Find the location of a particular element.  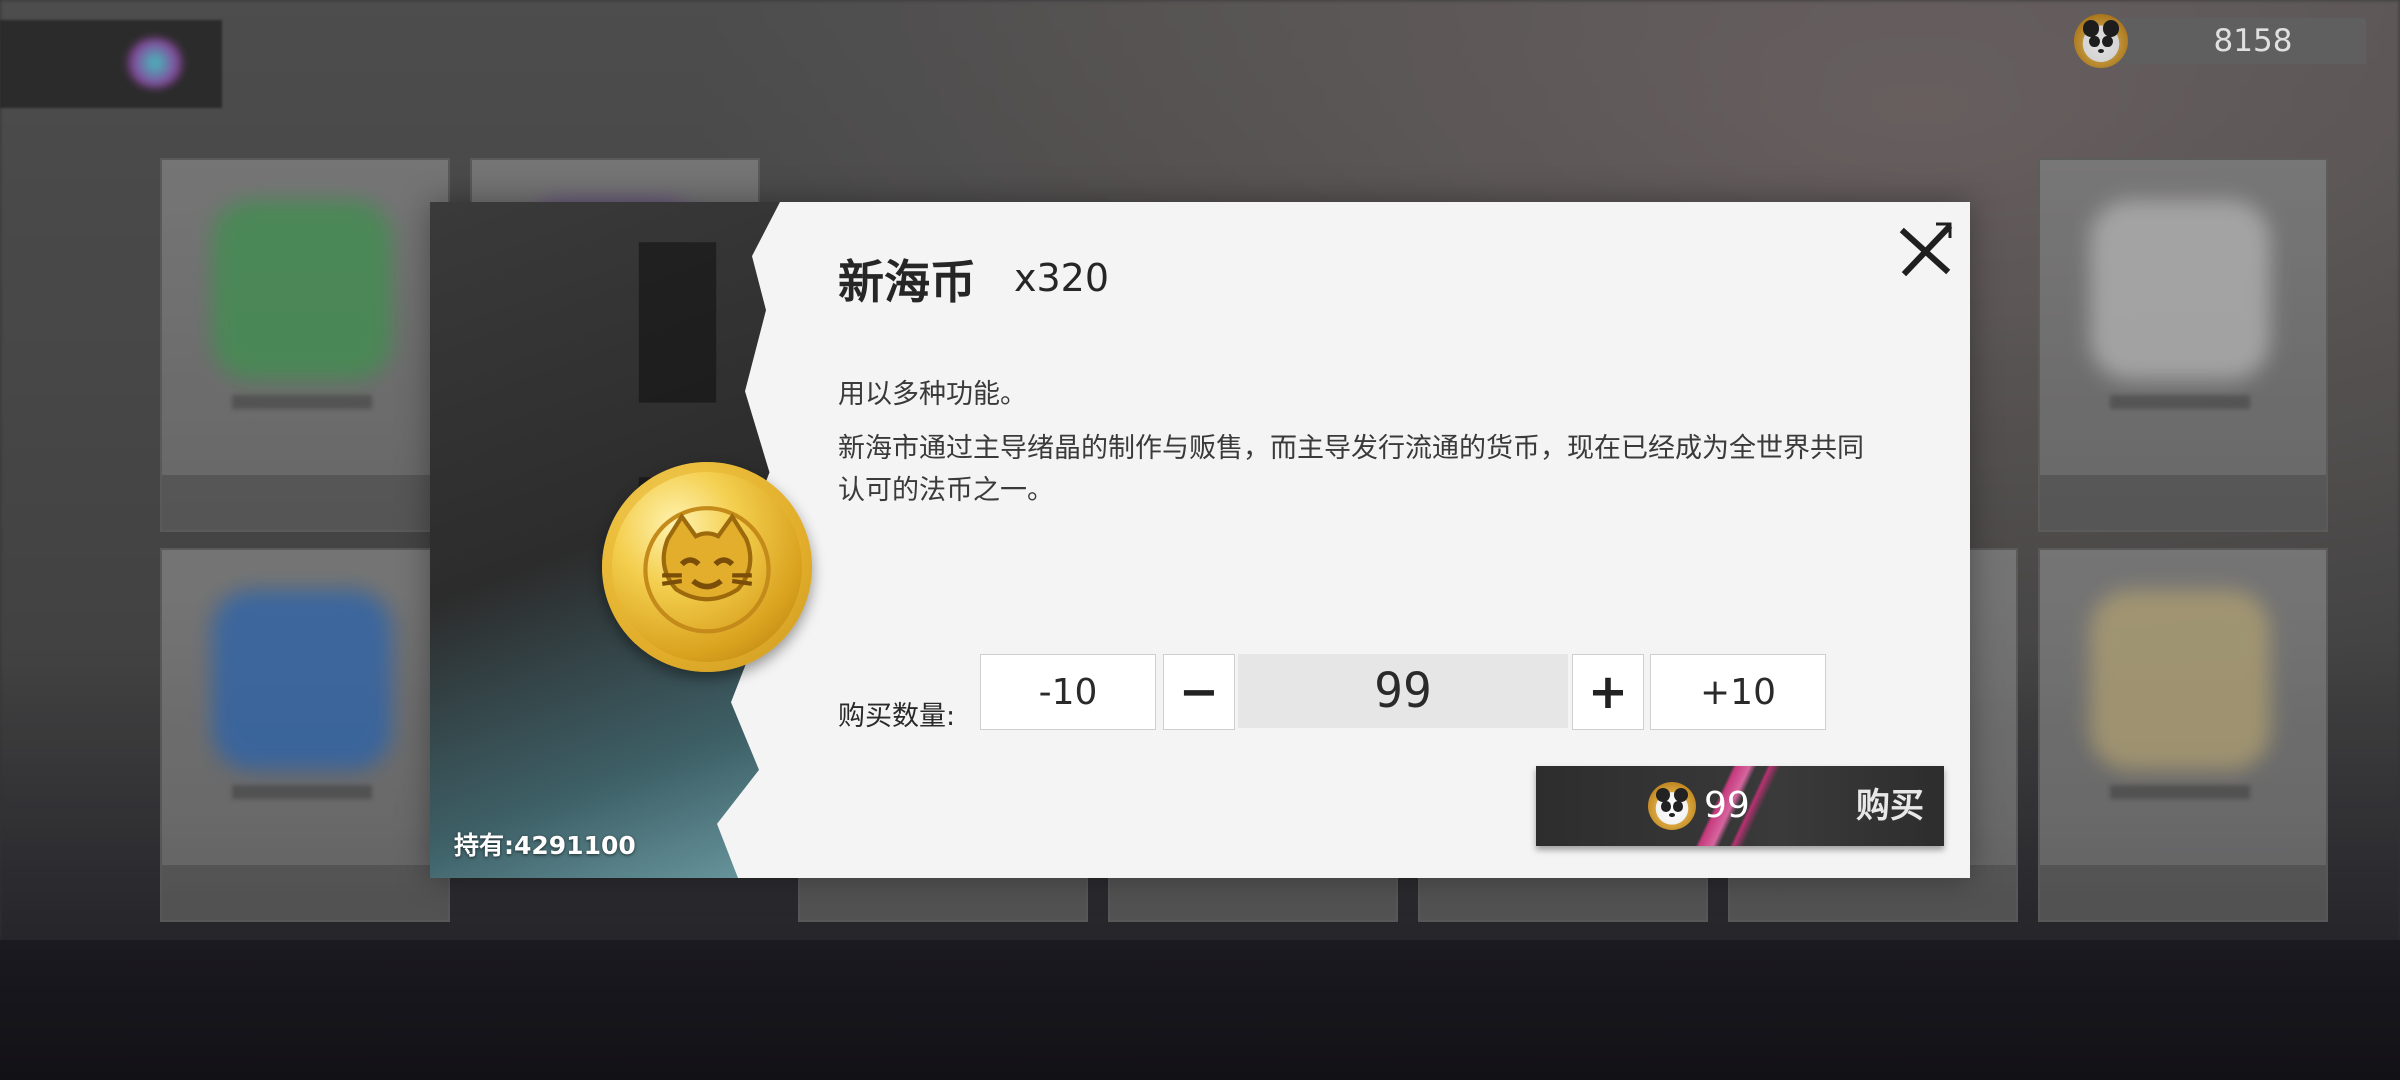

plus-icon: + is located at coordinates (1608, 692).